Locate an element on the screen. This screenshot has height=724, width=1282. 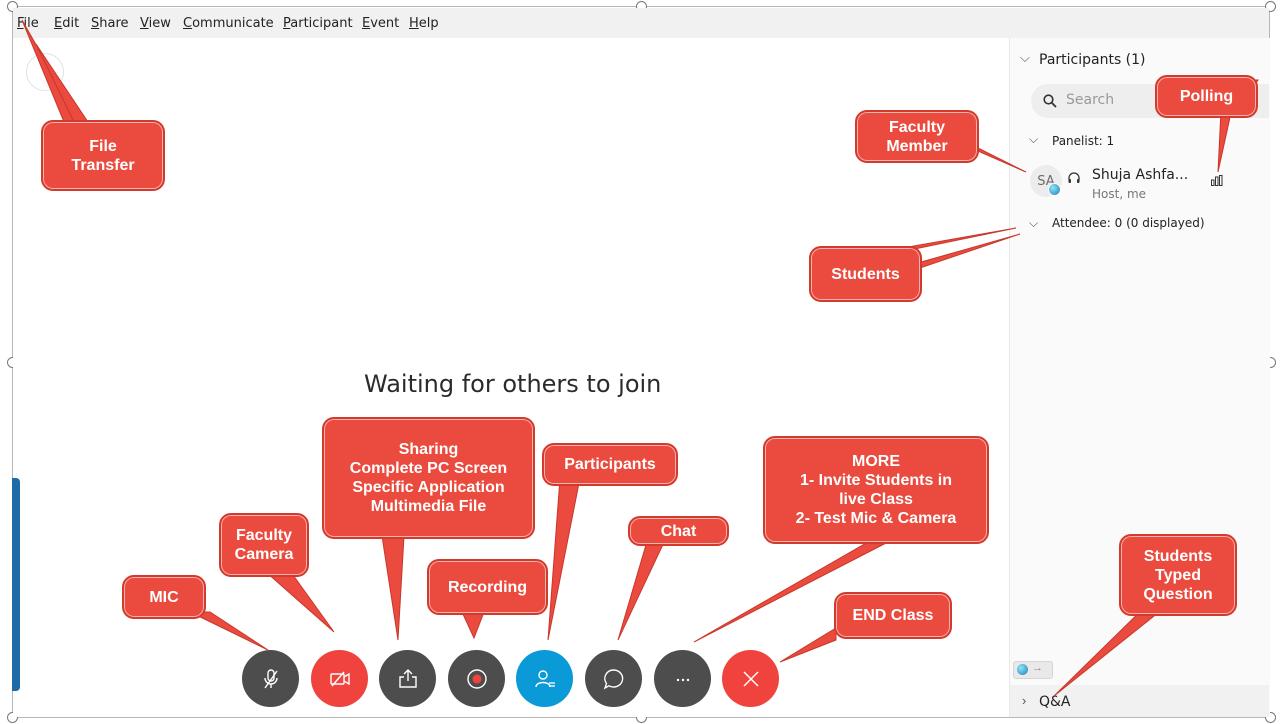
callout-line: Camera is located at coordinates (264, 554).